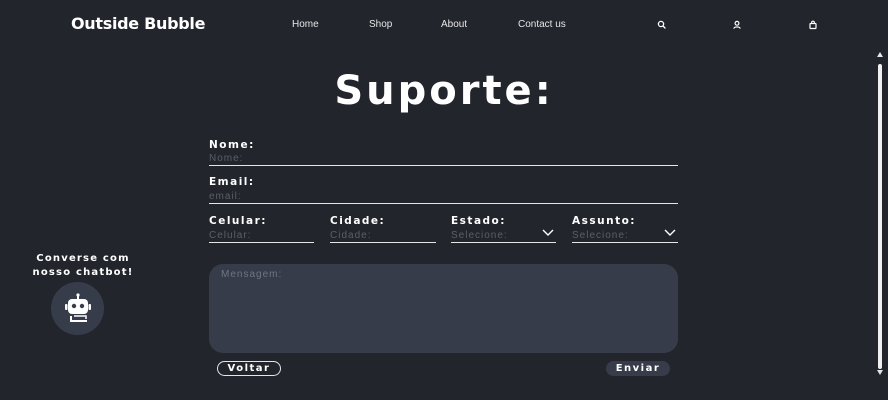 This screenshot has height=400, width=888. I want to click on page-title: Suporte:, so click(444, 91).